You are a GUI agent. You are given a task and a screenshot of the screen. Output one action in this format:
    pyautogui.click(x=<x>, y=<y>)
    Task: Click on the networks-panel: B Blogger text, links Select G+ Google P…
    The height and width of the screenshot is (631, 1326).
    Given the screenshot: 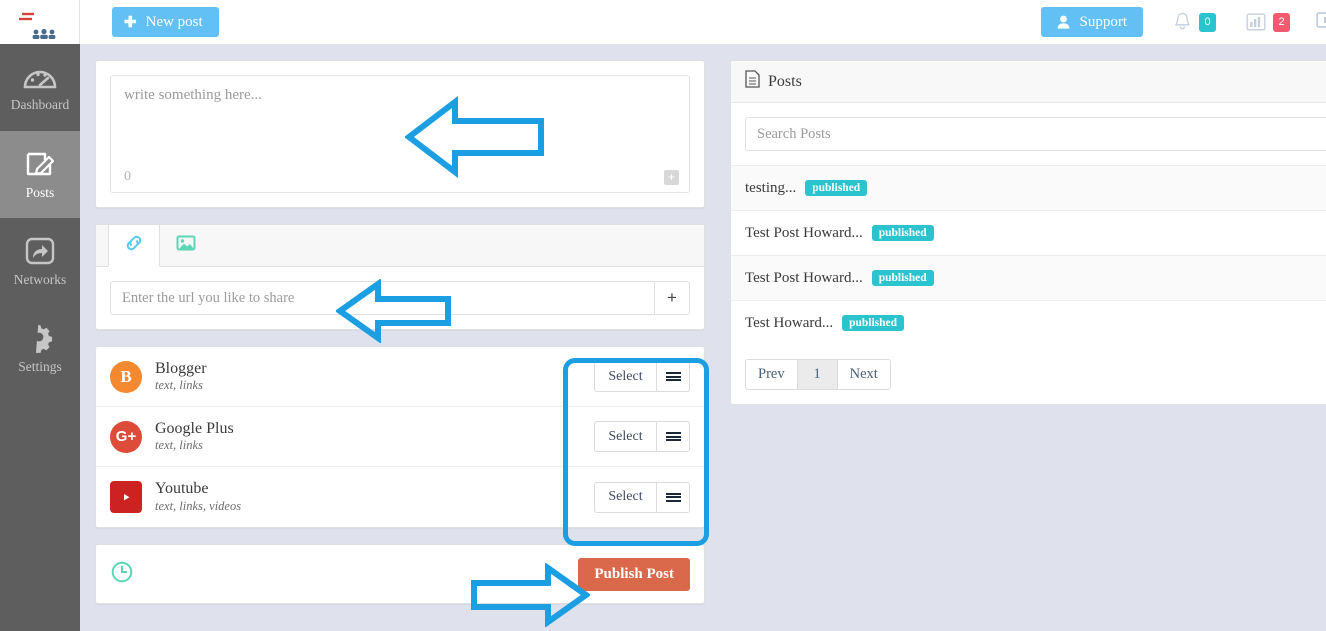 What is the action you would take?
    pyautogui.click(x=400, y=437)
    